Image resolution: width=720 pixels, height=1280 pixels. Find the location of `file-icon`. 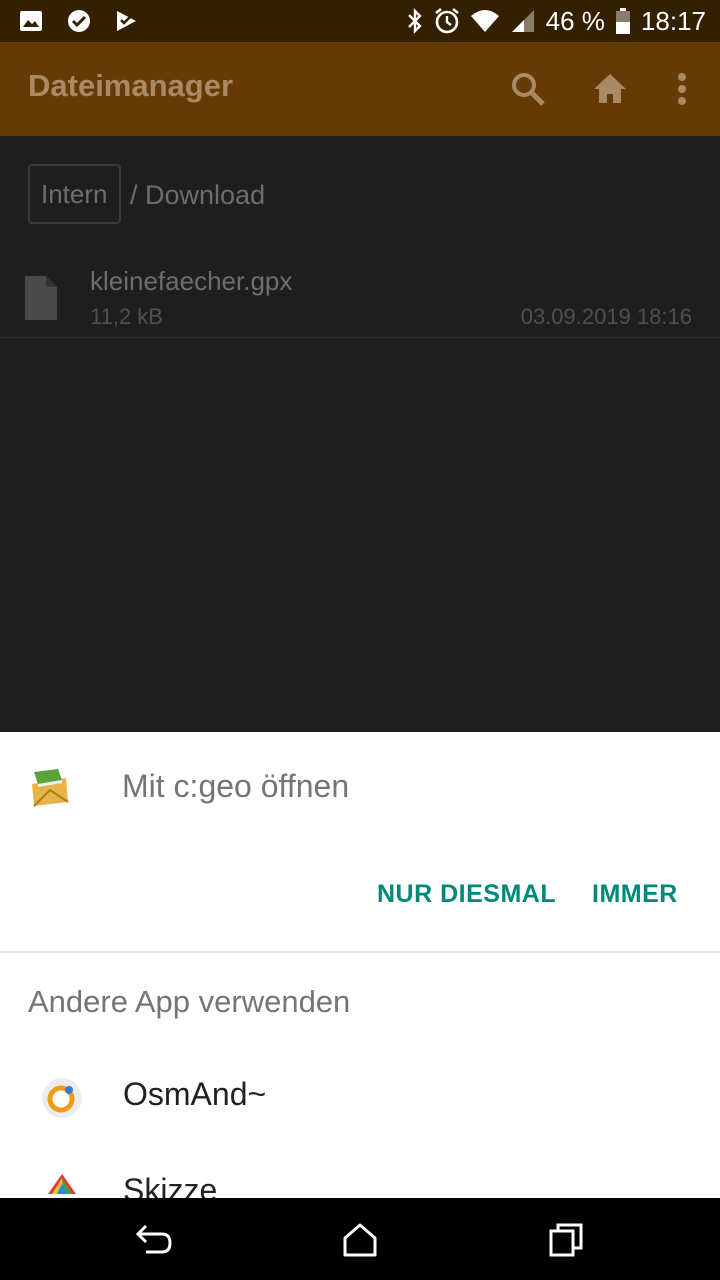

file-icon is located at coordinates (41, 298).